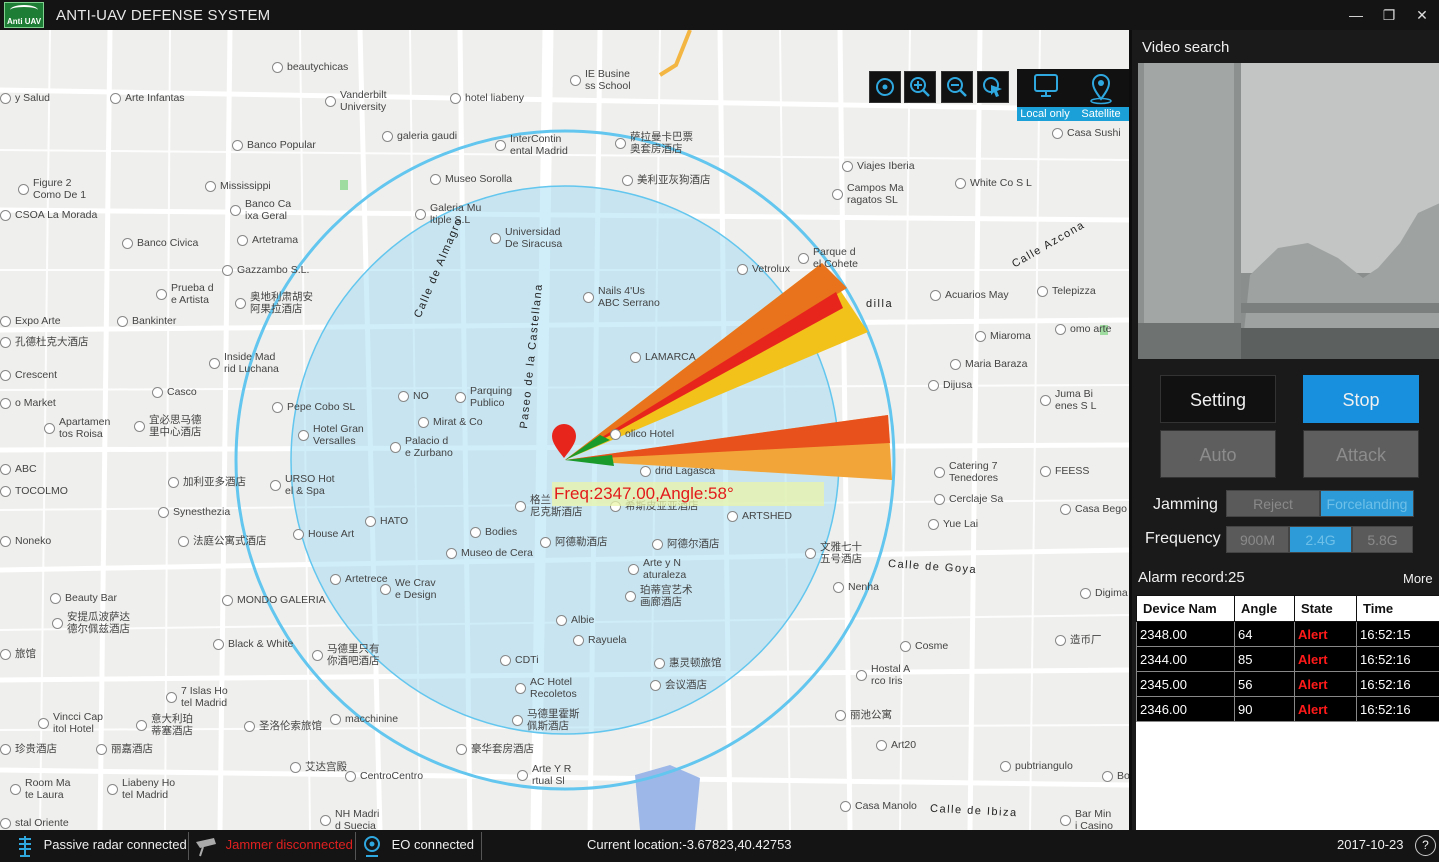  What do you see at coordinates (194, 512) in the screenshot?
I see `poi-label: Synesthezia` at bounding box center [194, 512].